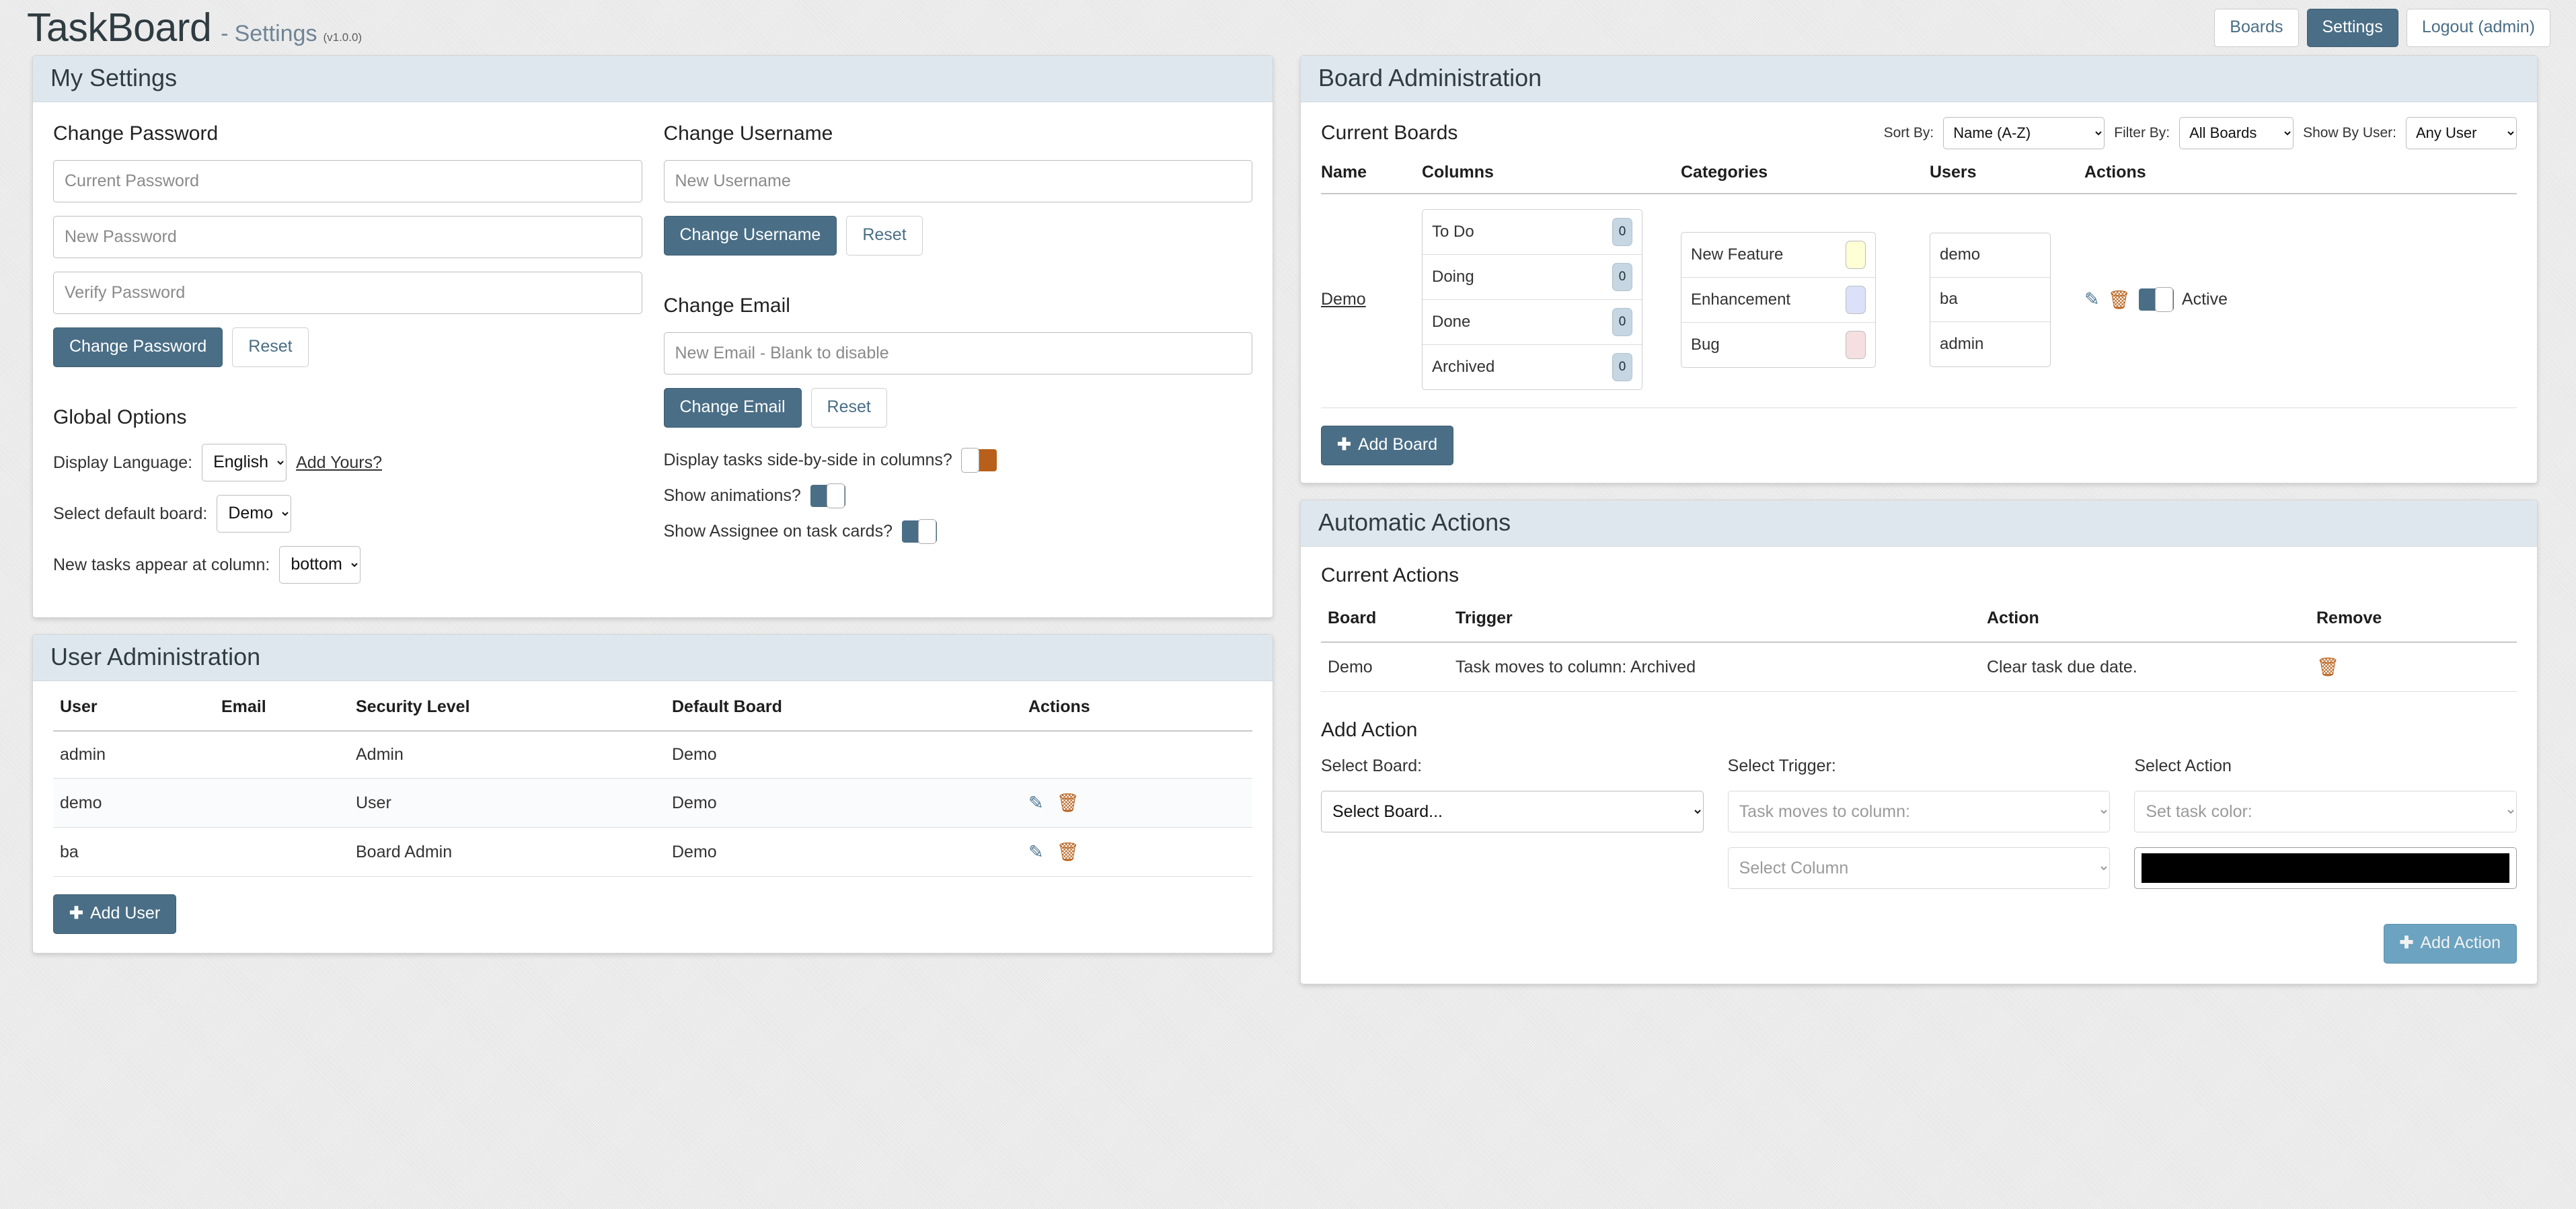 This screenshot has height=1209, width=2576. What do you see at coordinates (1137, 755) in the screenshot?
I see `cell-actions` at bounding box center [1137, 755].